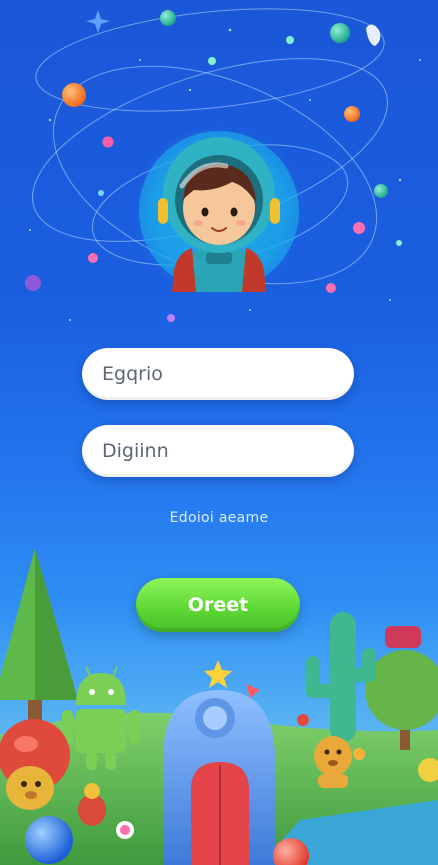 The image size is (438, 865). What do you see at coordinates (219, 518) in the screenshot?
I see `forgot-password-link: Edoioi aeame` at bounding box center [219, 518].